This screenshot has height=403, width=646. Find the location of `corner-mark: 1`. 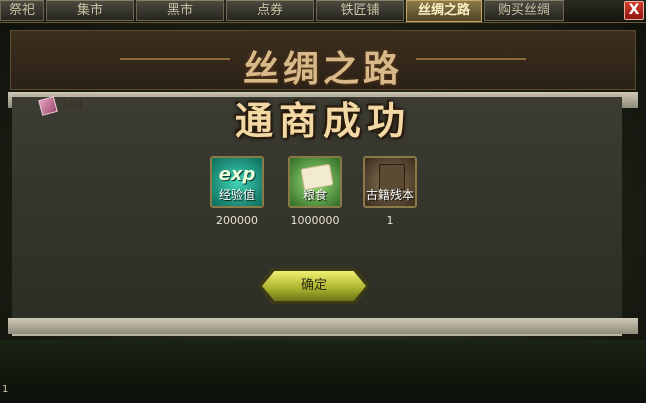

corner-mark: 1 is located at coordinates (5, 389).